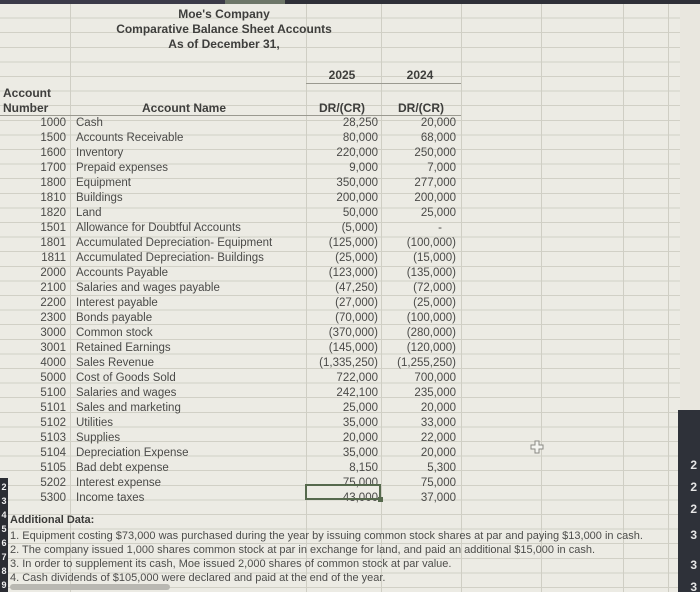  What do you see at coordinates (418, 288) in the screenshot?
I see `value-2024: (72,000)` at bounding box center [418, 288].